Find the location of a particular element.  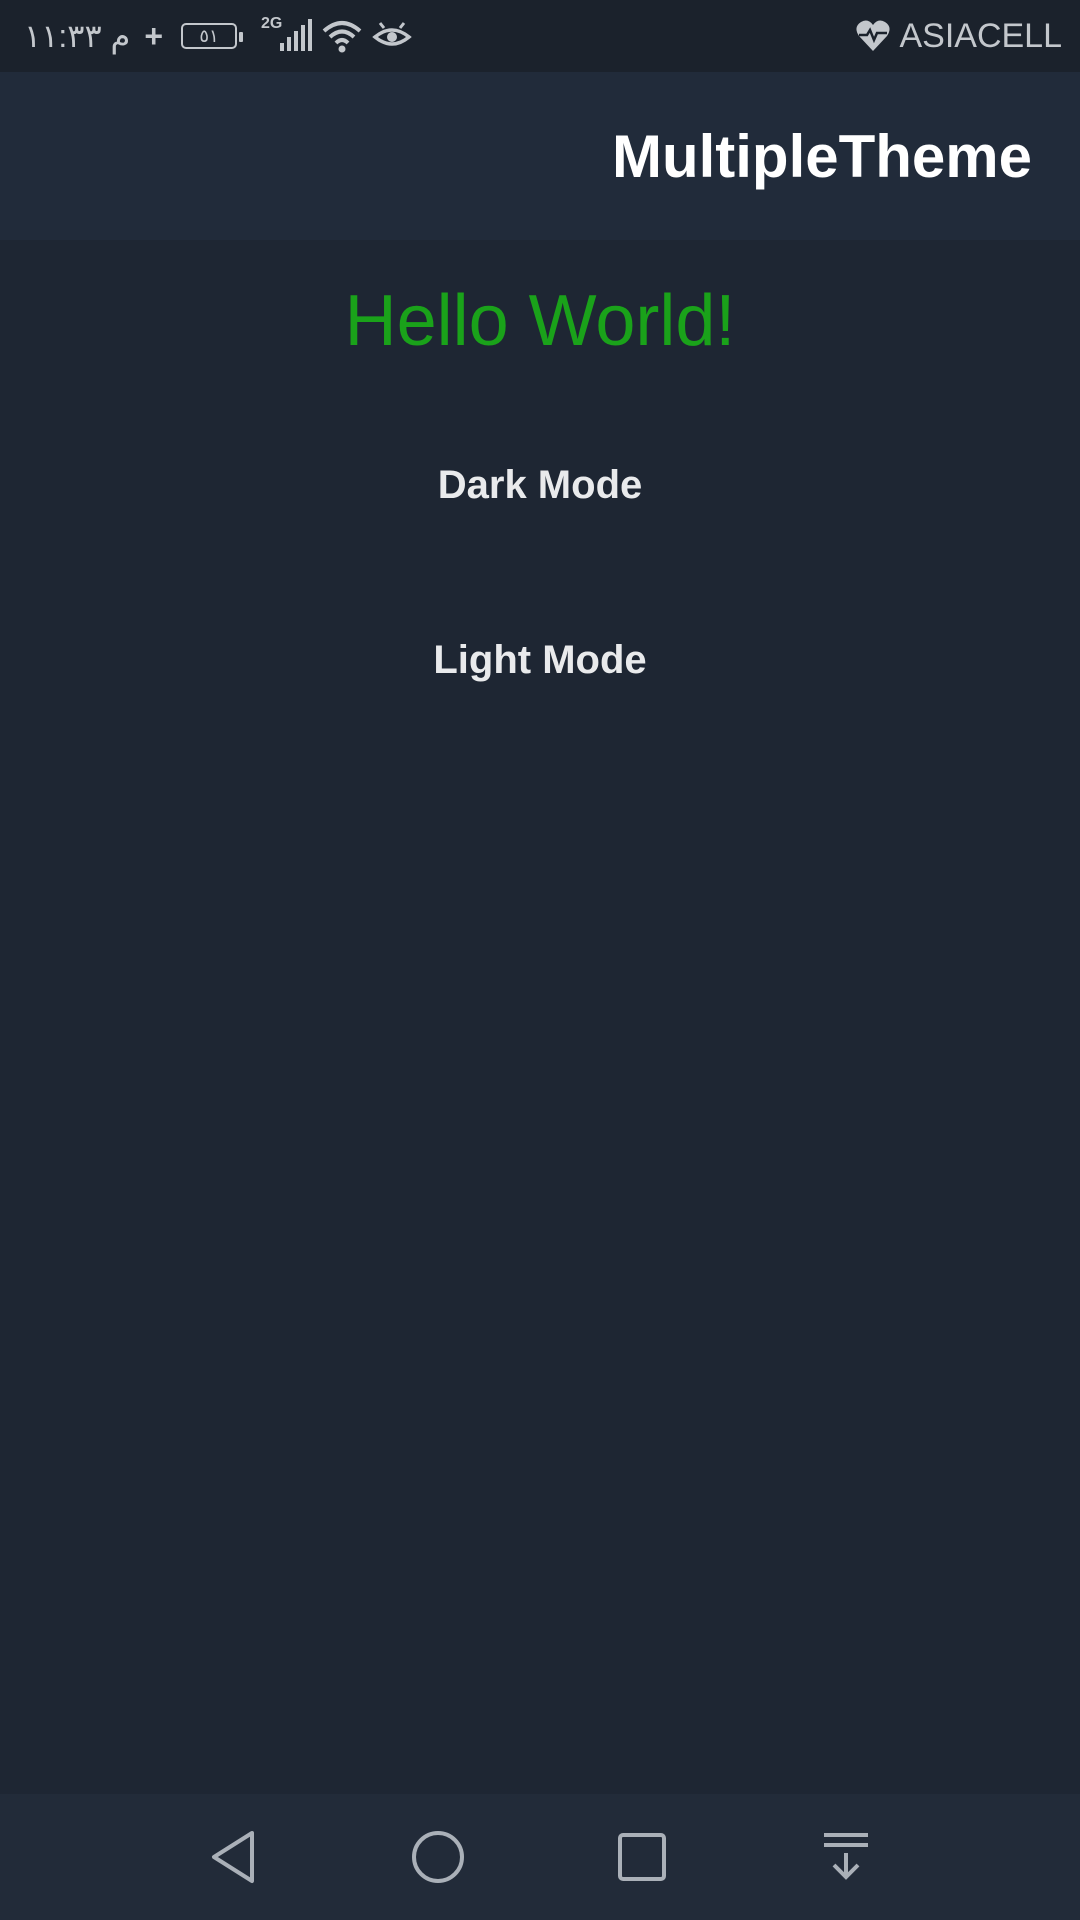

notification-pull-icon is located at coordinates (846, 1857).